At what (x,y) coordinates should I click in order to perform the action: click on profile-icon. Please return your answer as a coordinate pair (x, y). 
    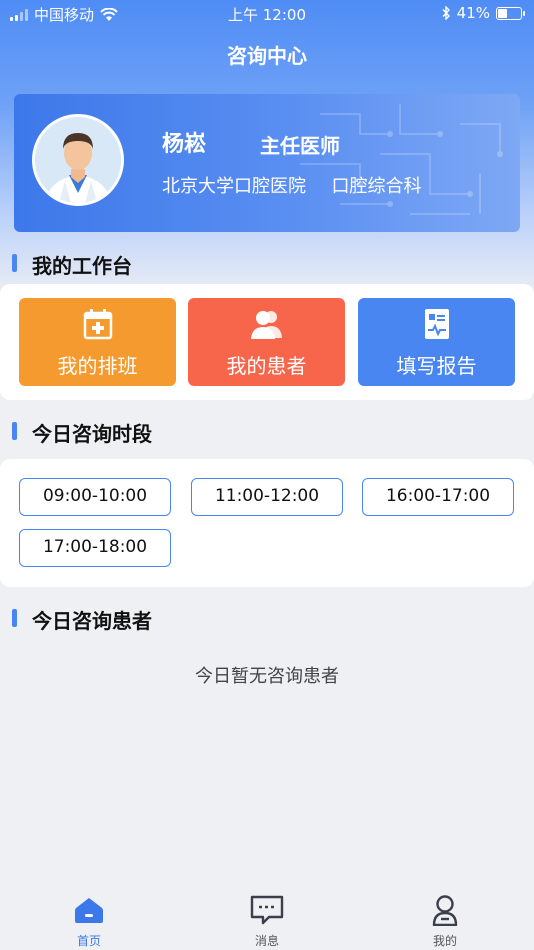
    Looking at the image, I should click on (445, 910).